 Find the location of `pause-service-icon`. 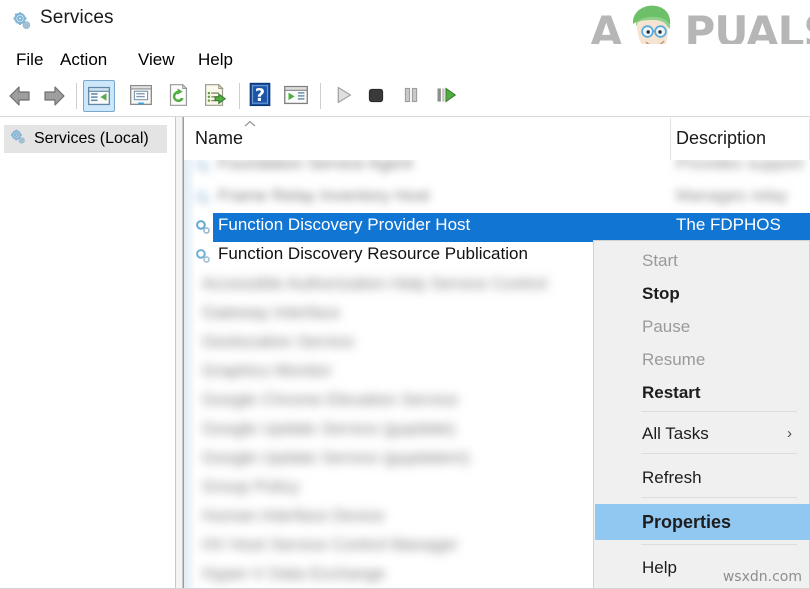

pause-service-icon is located at coordinates (412, 96).